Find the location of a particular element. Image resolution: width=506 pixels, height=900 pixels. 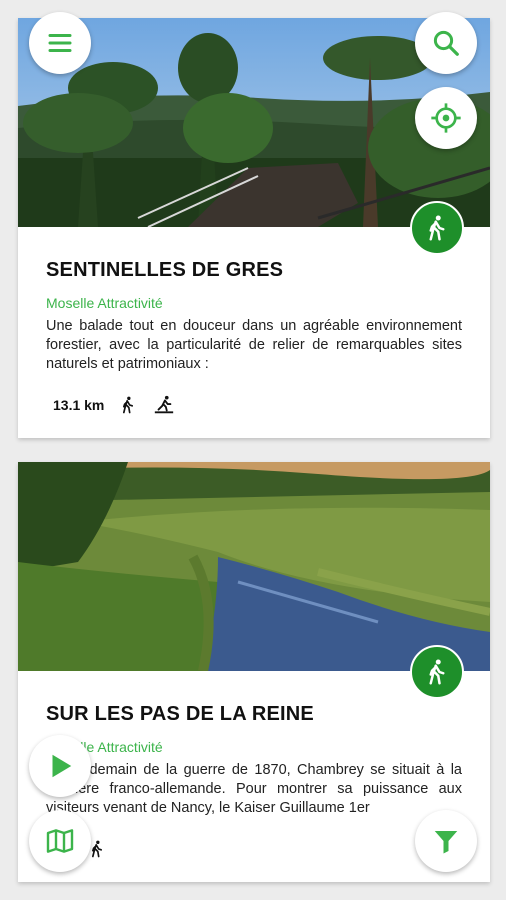

map-icon is located at coordinates (60, 841).